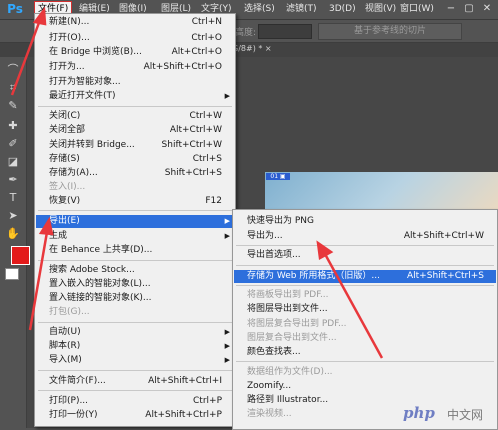 This screenshot has height=430, width=498. What do you see at coordinates (65, 201) in the screenshot?
I see `file-menu-item-label: 恢复(V)` at bounding box center [65, 201].